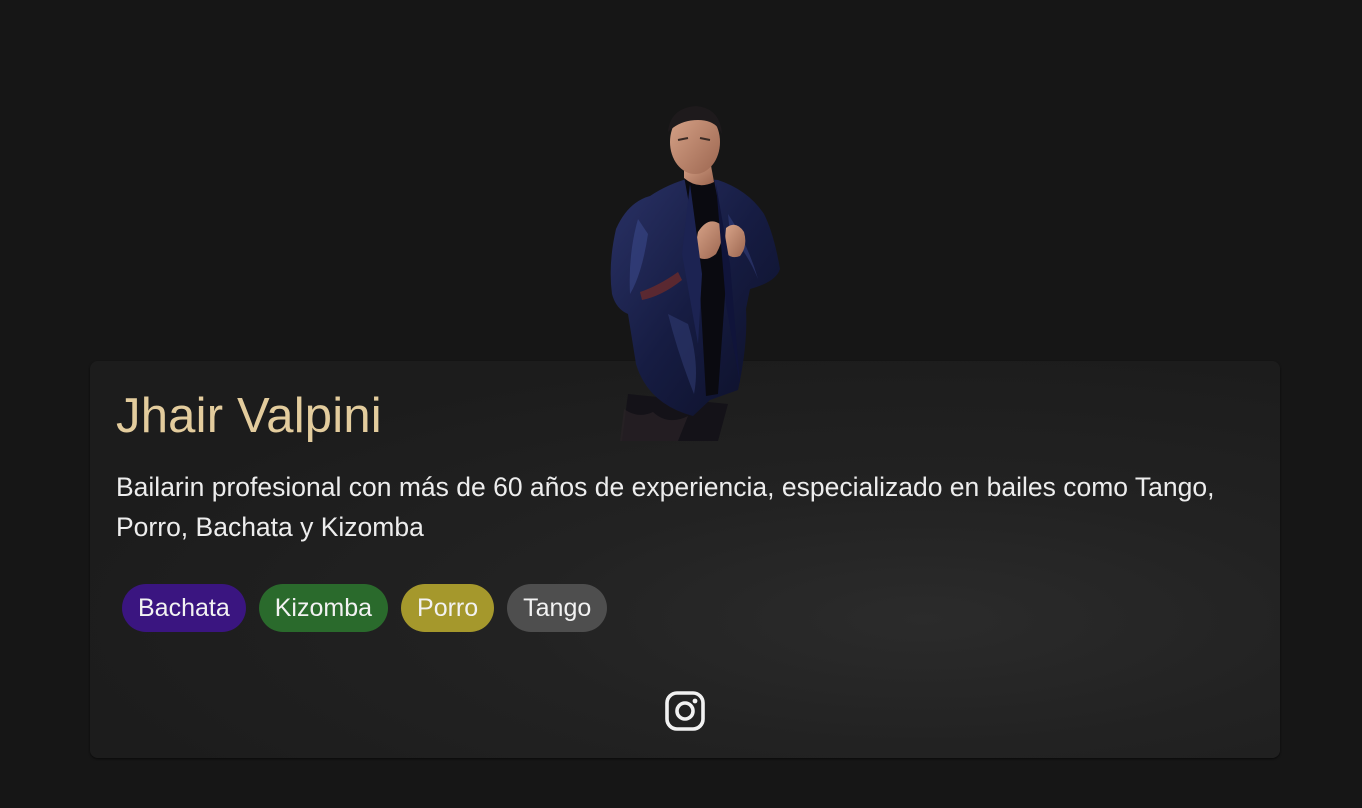  Describe the element at coordinates (323, 608) in the screenshot. I see `tag-kizomba: Kizomba` at that location.